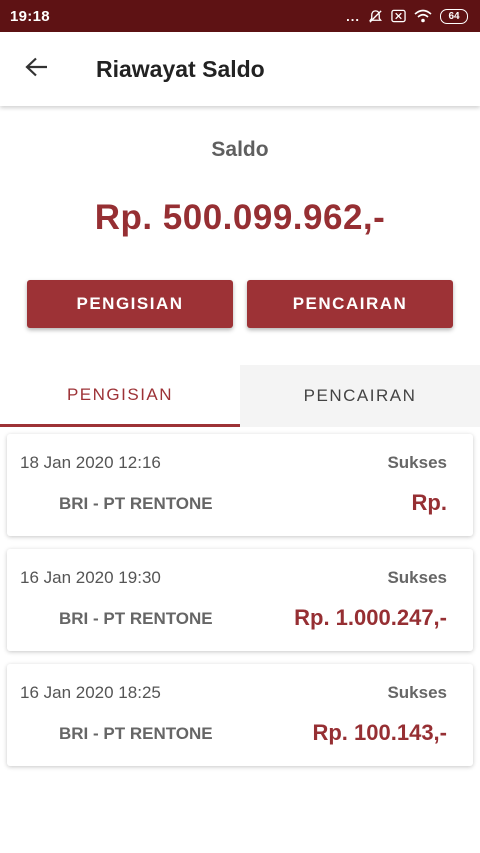  What do you see at coordinates (90, 577) in the screenshot?
I see `history-date: 16 Jan 2020 19:30` at bounding box center [90, 577].